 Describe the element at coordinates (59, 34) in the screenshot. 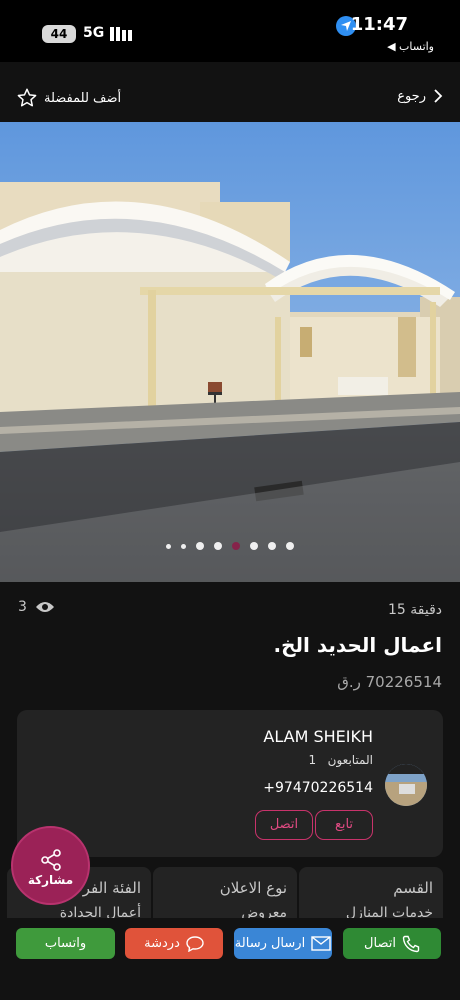

I see `battery-indicator: 44` at that location.